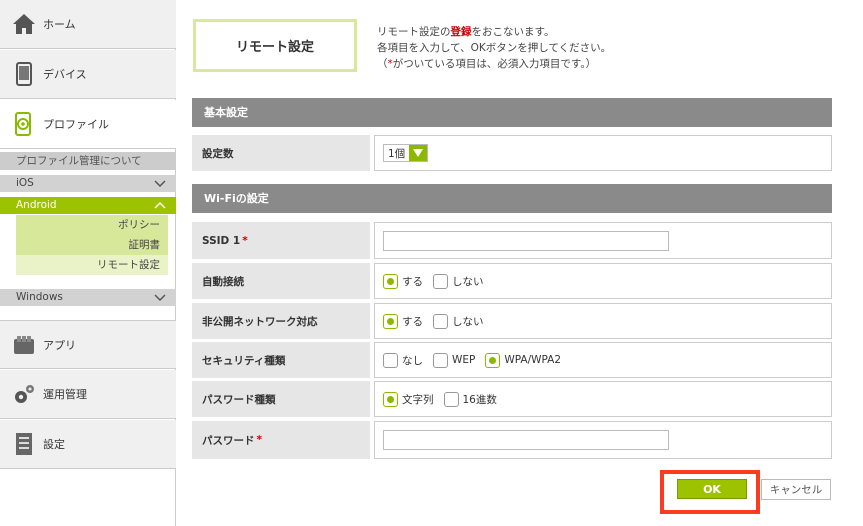  I want to click on count-field: 1個, so click(603, 153).